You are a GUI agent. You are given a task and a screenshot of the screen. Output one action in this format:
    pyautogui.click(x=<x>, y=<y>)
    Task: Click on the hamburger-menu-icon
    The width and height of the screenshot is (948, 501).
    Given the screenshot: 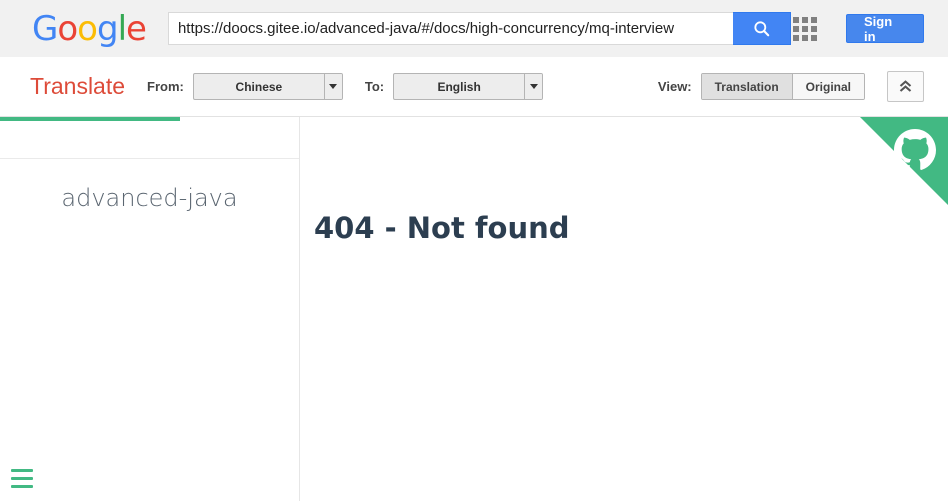 What is the action you would take?
    pyautogui.click(x=22, y=478)
    